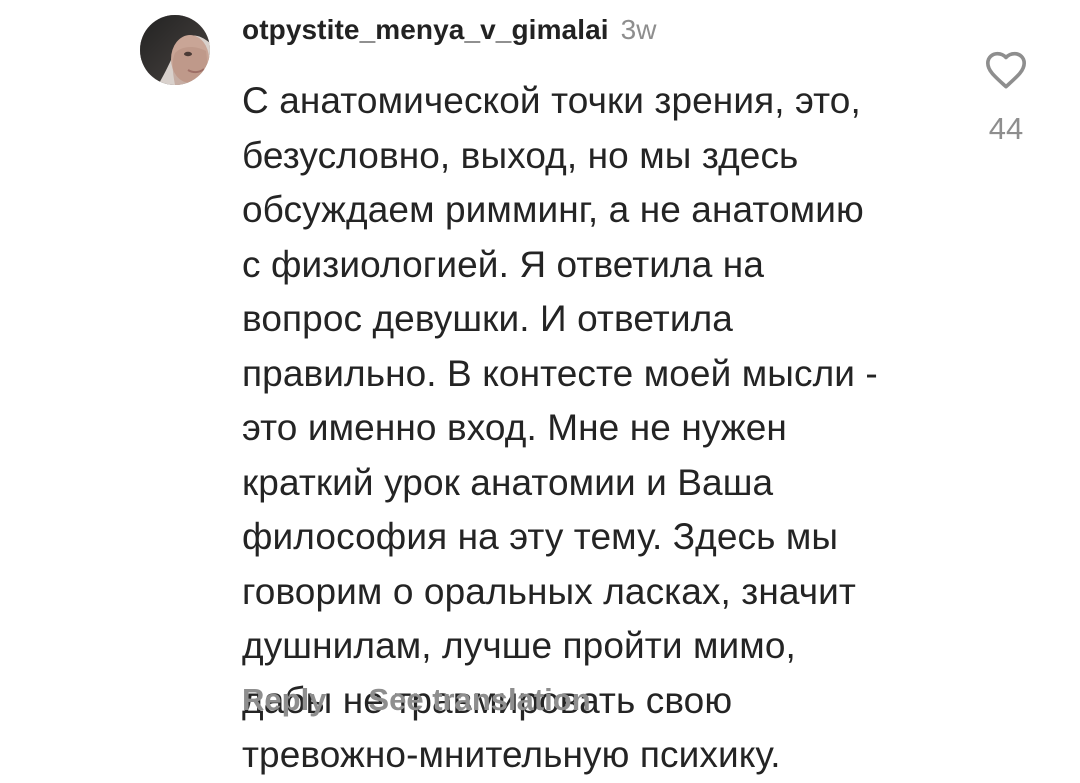 The width and height of the screenshot is (1080, 783). I want to click on heart-outline-icon, so click(1006, 70).